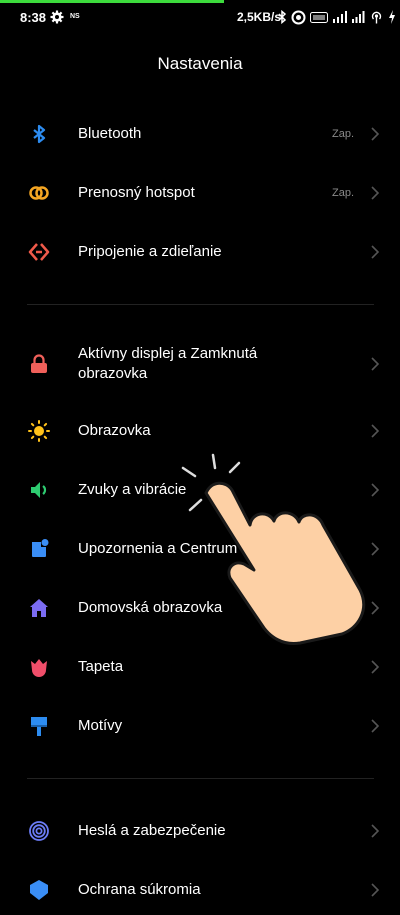  Describe the element at coordinates (139, 889) in the screenshot. I see `settings-item-label: Ochrana súkromia` at that location.